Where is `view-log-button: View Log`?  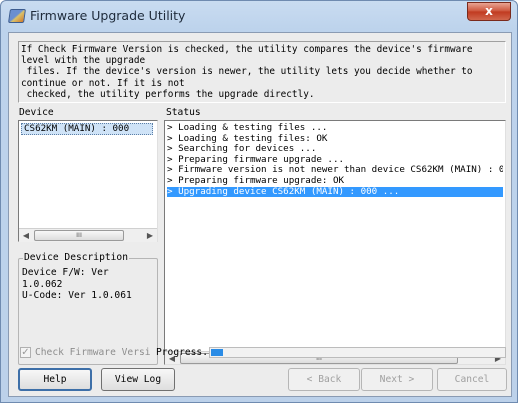
view-log-button: View Log is located at coordinates (138, 379).